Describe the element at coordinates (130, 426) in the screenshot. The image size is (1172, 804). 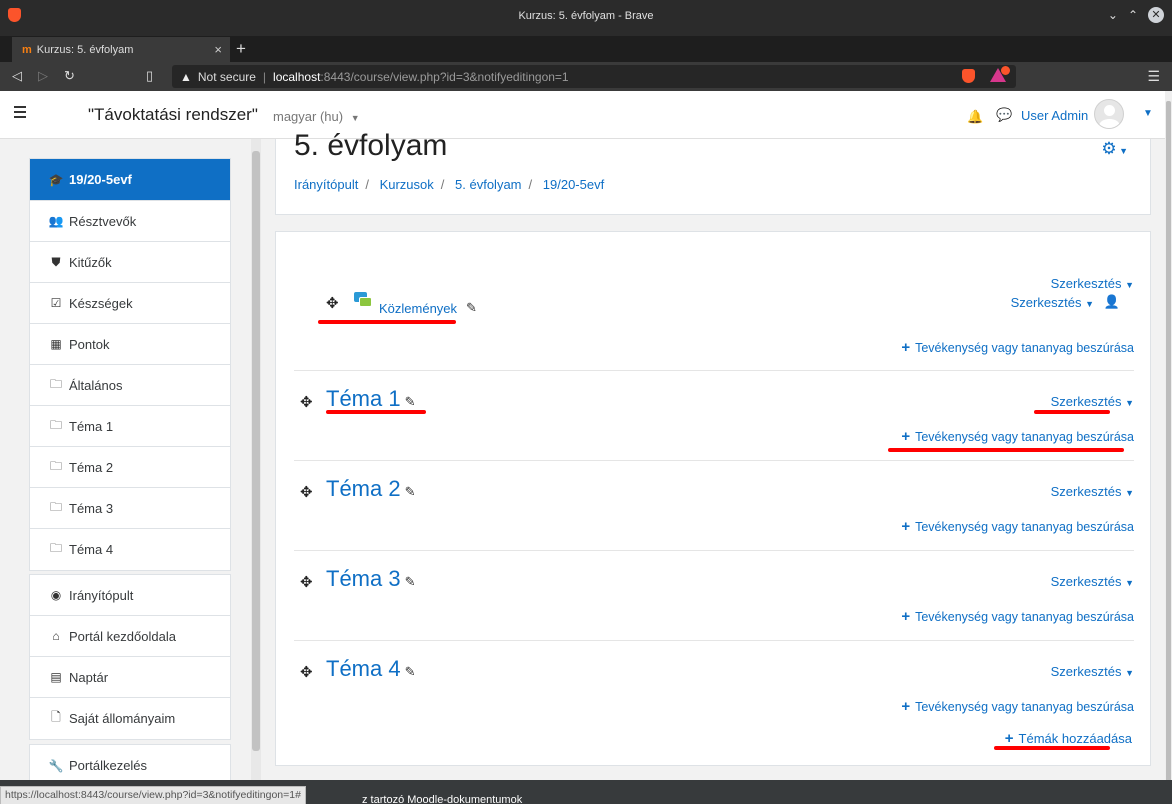
I see `sidebar-item: 🗀 Téma 1` at that location.